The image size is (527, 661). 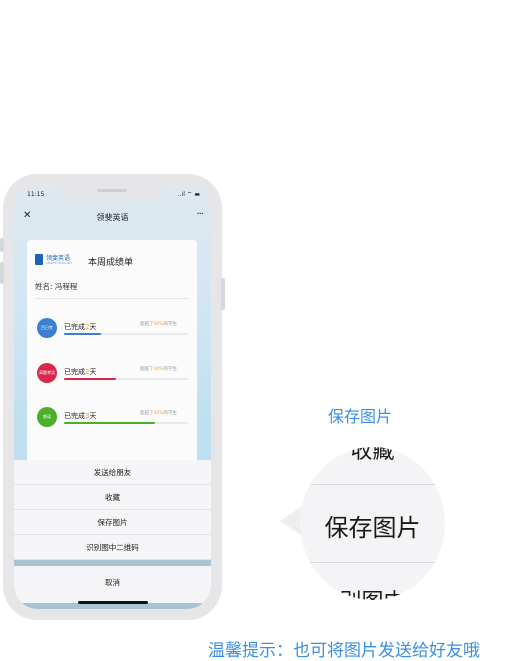 I want to click on row-pct: 50%, so click(x=158, y=324).